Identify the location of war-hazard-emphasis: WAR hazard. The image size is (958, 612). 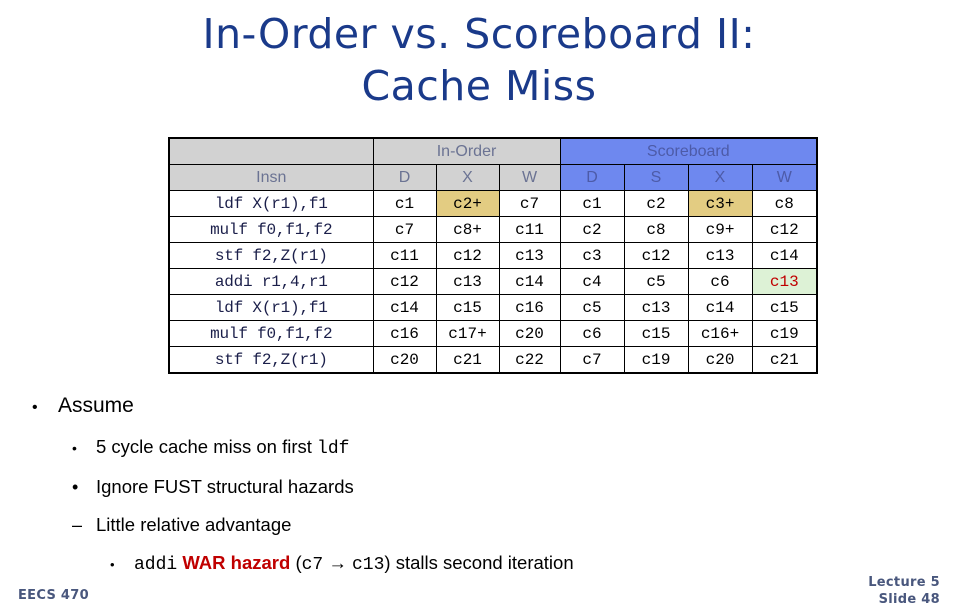
(236, 562).